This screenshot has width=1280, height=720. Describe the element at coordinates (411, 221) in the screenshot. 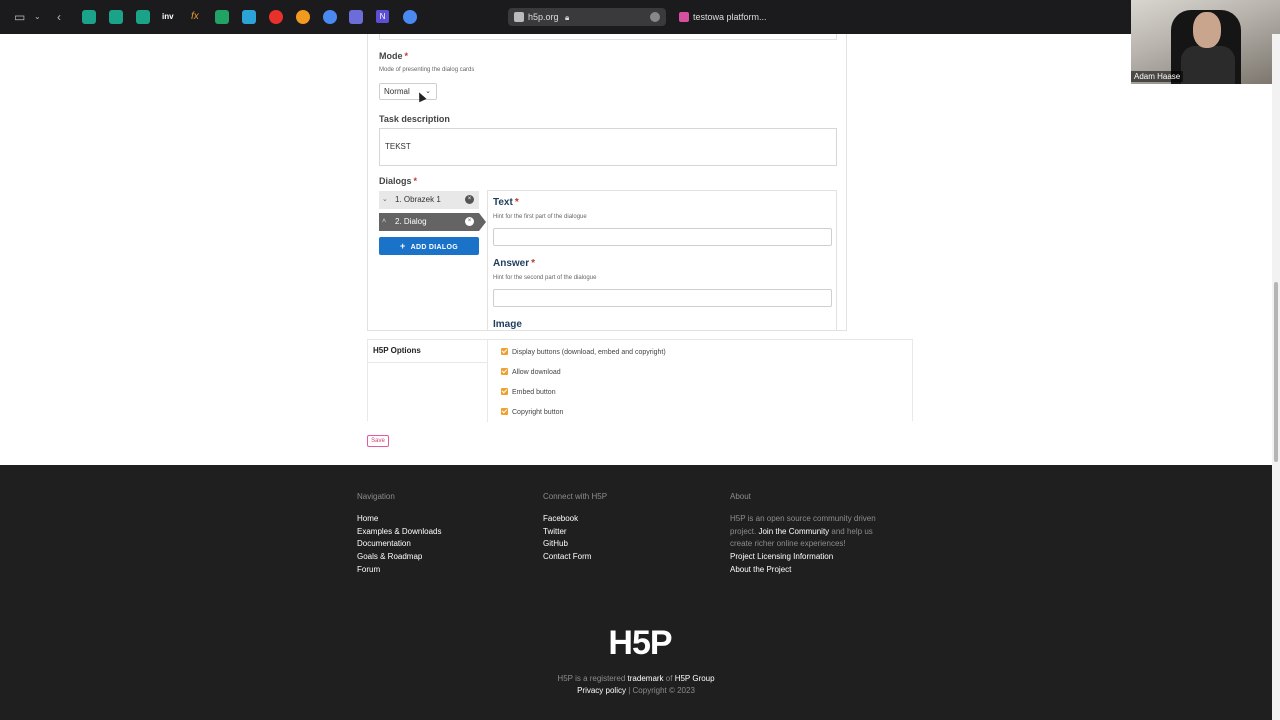

I see `dialog-item-label: 2. Dialog` at that location.